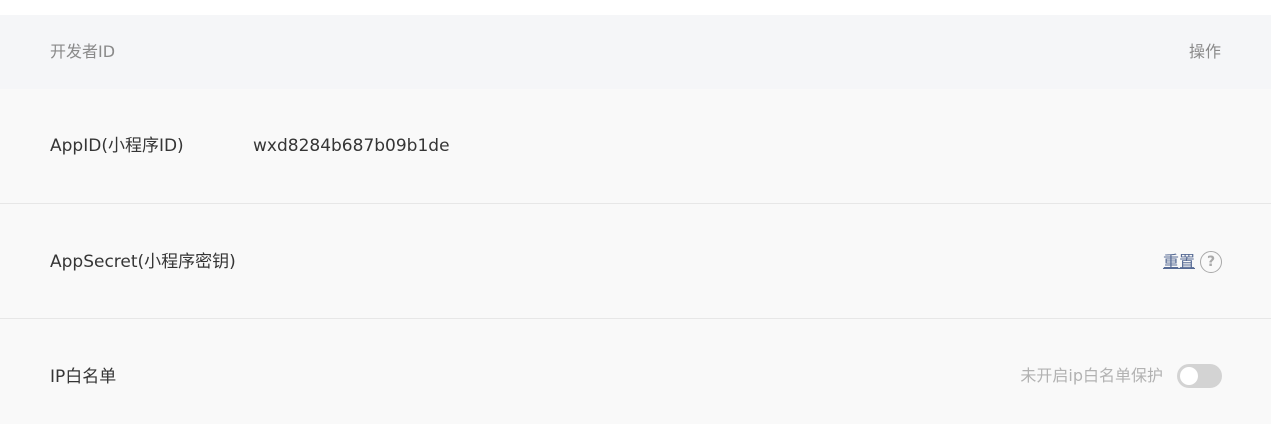 The image size is (1281, 424). I want to click on reset-link: 重置, so click(1179, 262).